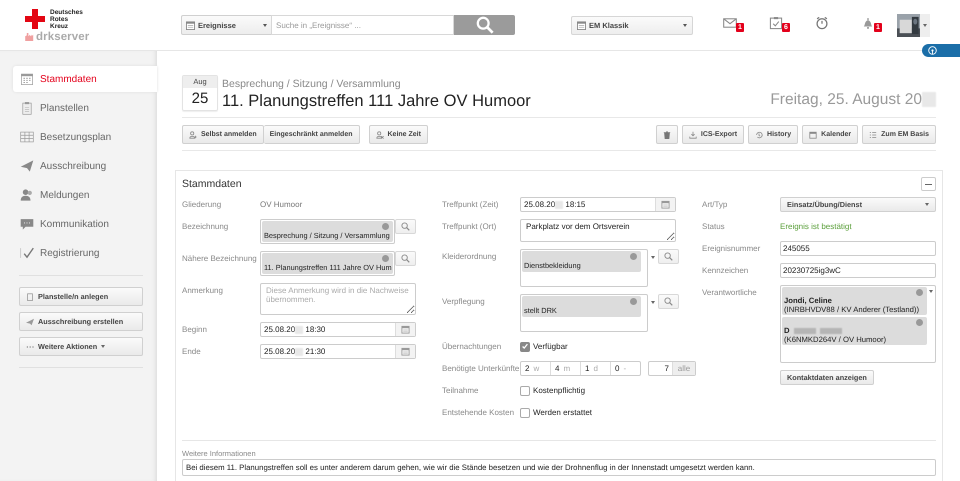 The width and height of the screenshot is (960, 481). What do you see at coordinates (479, 413) in the screenshot?
I see `field-label: Entstehende Kosten` at bounding box center [479, 413].